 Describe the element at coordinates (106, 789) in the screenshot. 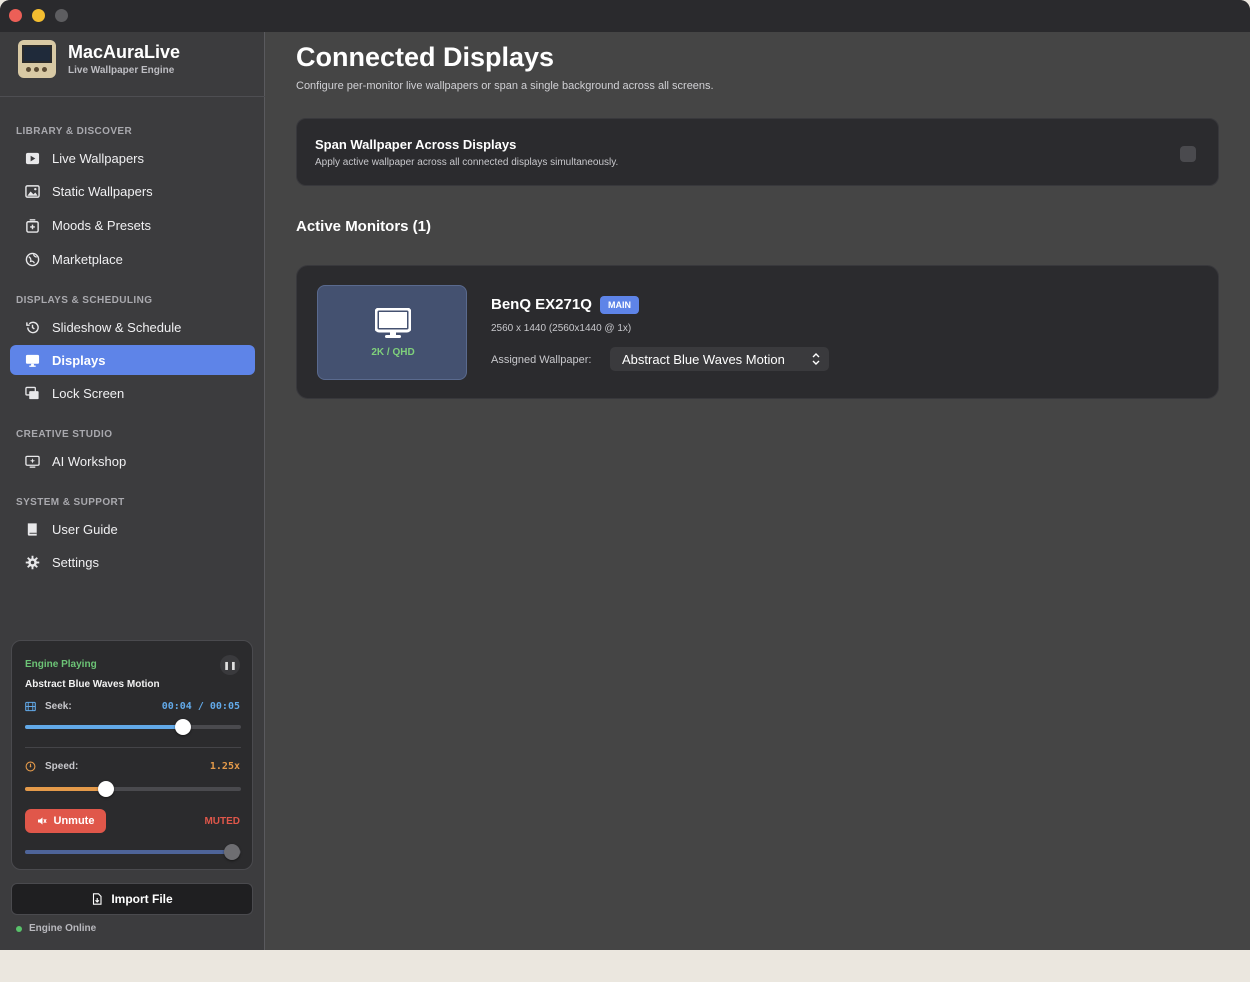

I see `speed-slider-thumb` at that location.